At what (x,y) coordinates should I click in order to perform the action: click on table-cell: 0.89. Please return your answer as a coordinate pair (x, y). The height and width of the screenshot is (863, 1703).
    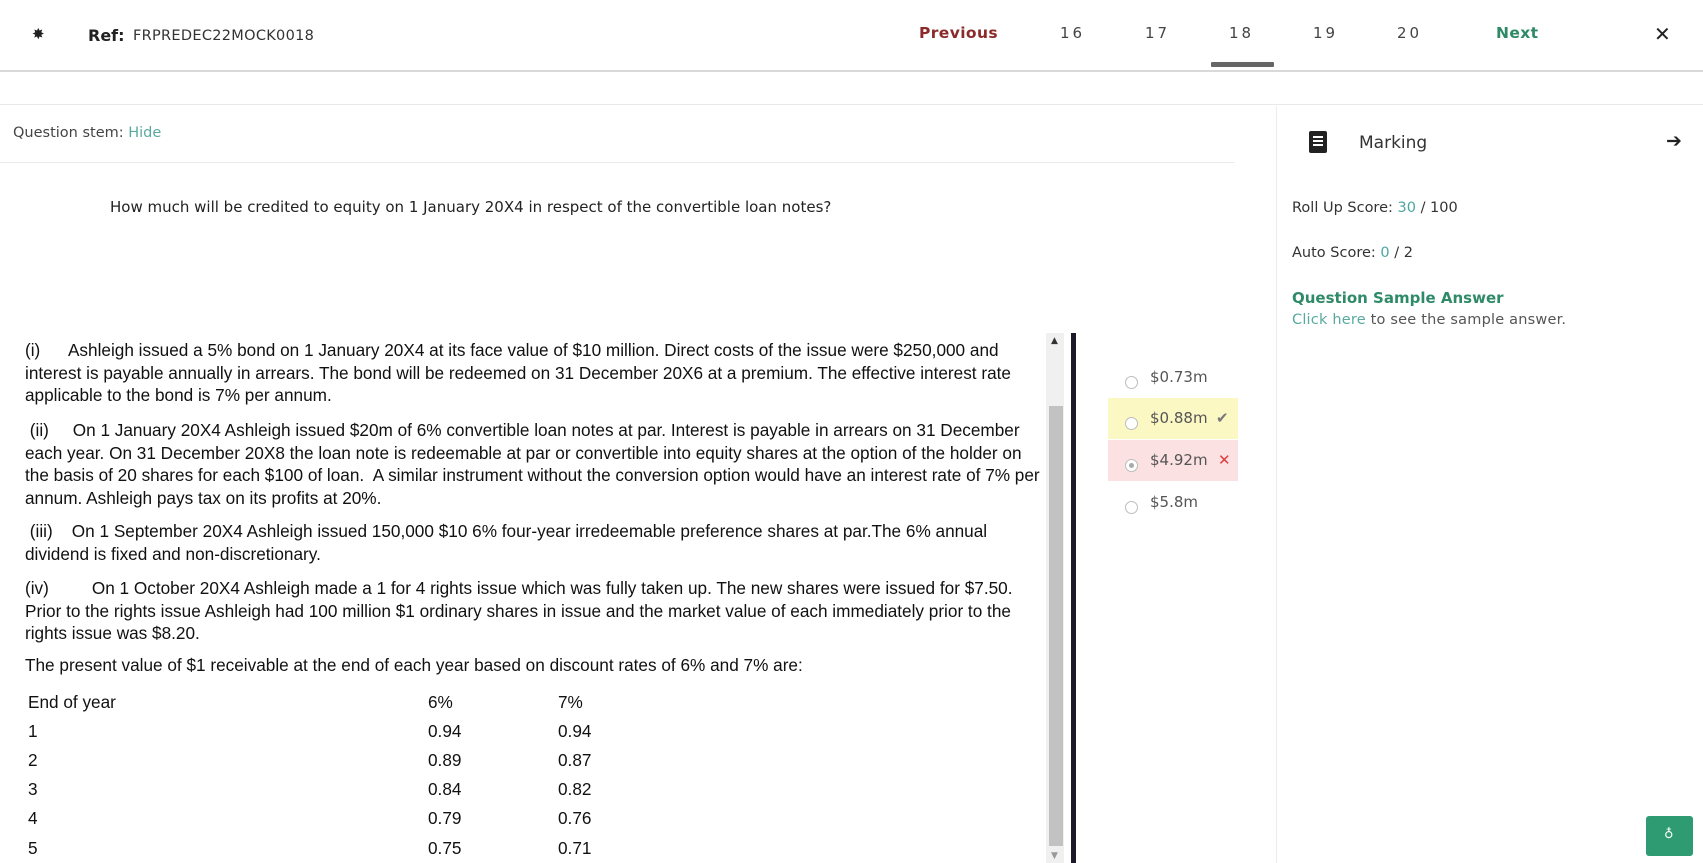
    Looking at the image, I should click on (445, 760).